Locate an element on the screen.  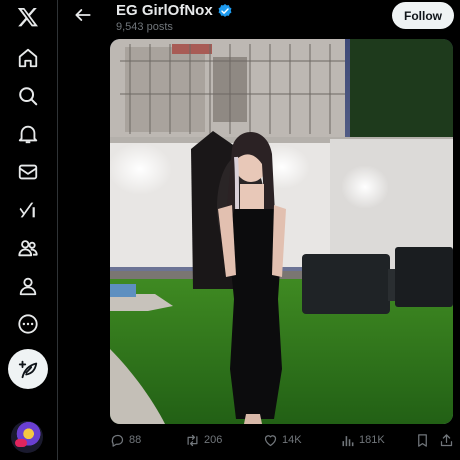
post-count: 9,543 posts is located at coordinates (144, 27).